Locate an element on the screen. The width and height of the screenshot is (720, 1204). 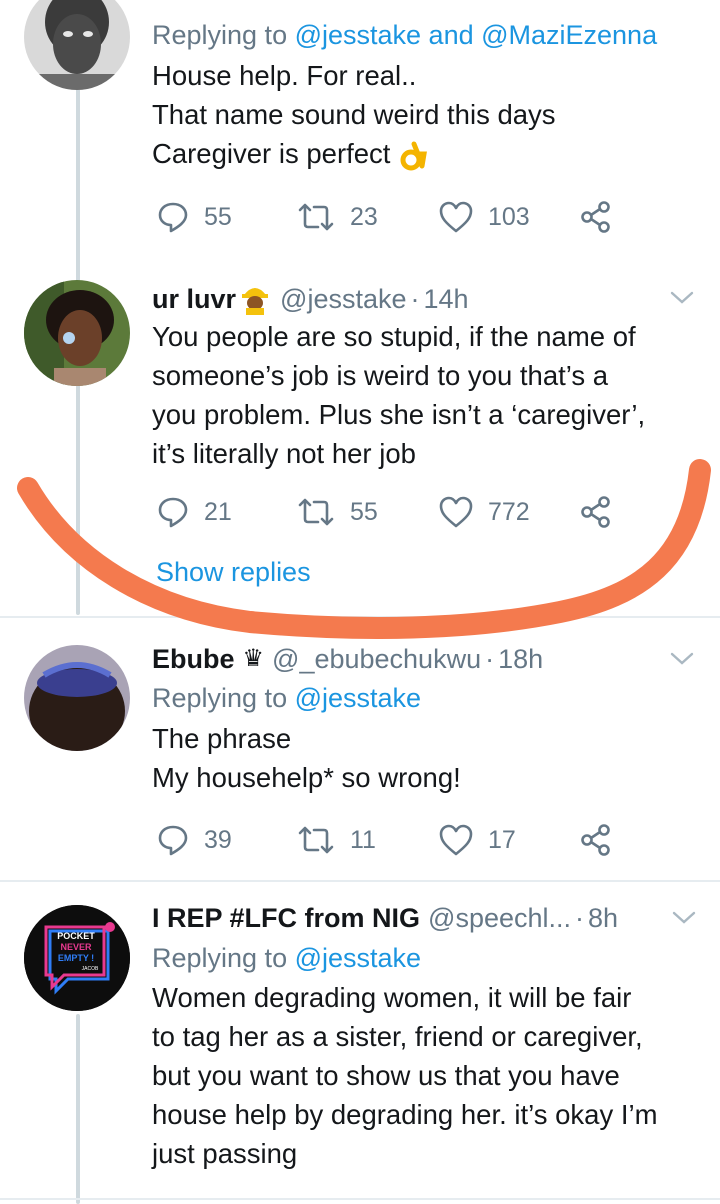
avatar-logo-text-4: JACOB is located at coordinates (90, 969).